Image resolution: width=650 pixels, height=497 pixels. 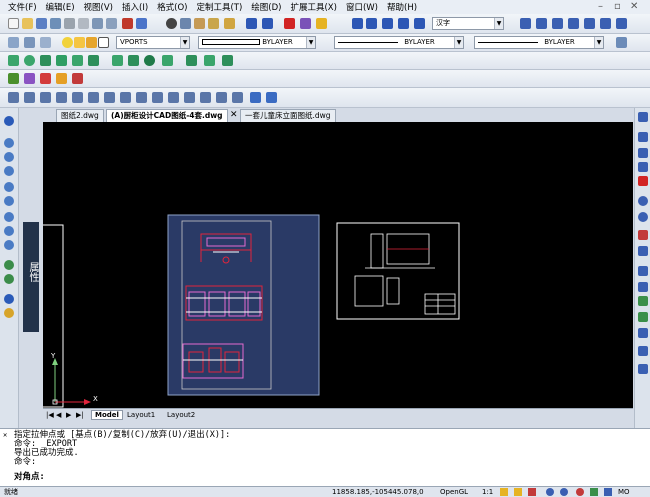 I want to click on union-icon, so click(x=13, y=78).